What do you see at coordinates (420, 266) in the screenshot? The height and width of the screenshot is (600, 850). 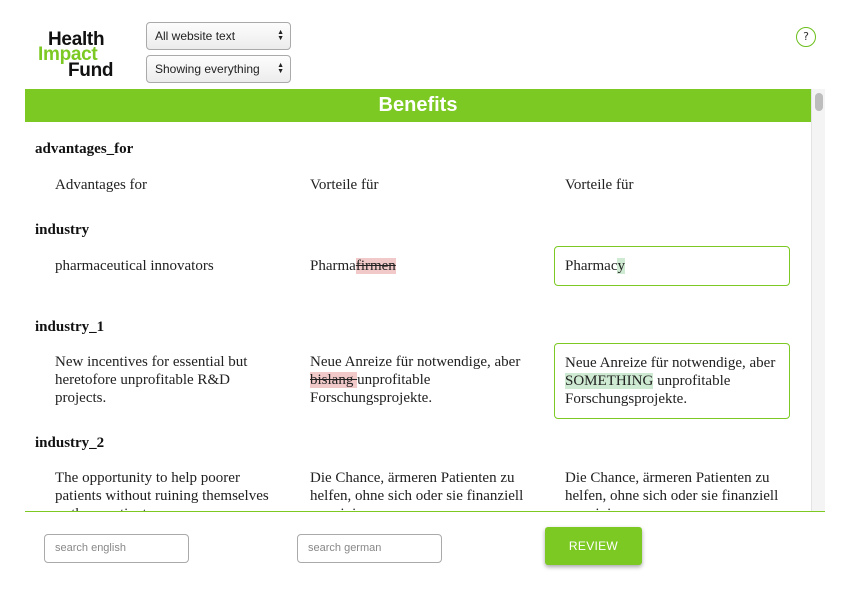 I see `german-original-text: Pharmafirmen` at bounding box center [420, 266].